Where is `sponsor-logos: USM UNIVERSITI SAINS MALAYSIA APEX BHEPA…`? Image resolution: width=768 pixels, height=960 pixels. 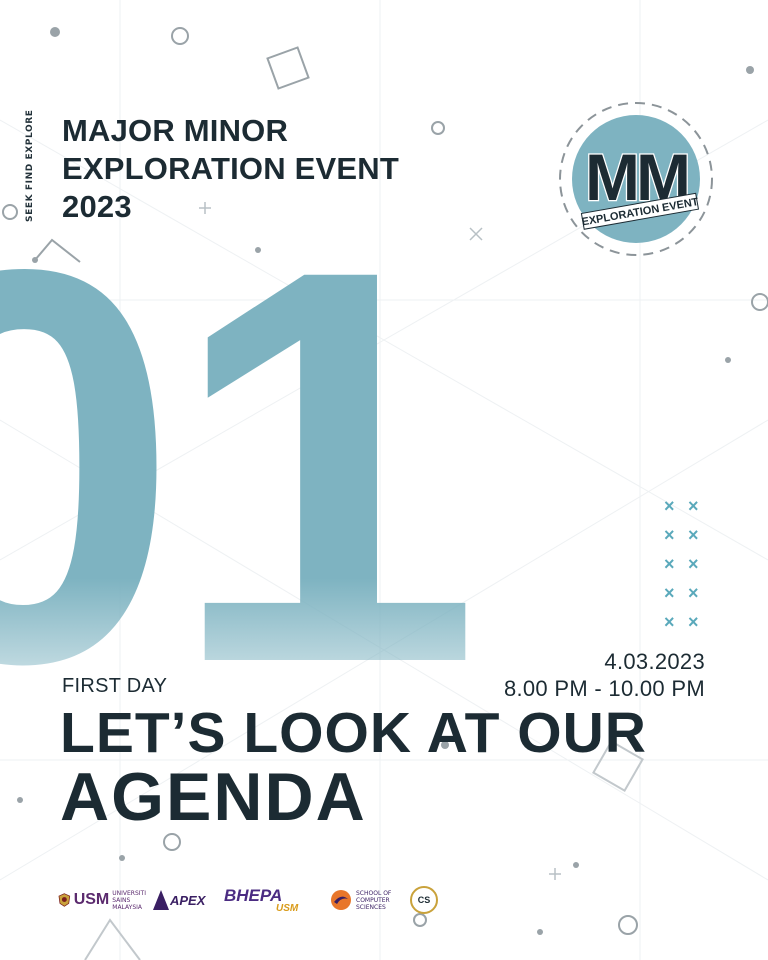 sponsor-logos: USM UNIVERSITI SAINS MALAYSIA APEX BHEPA… is located at coordinates (253, 900).